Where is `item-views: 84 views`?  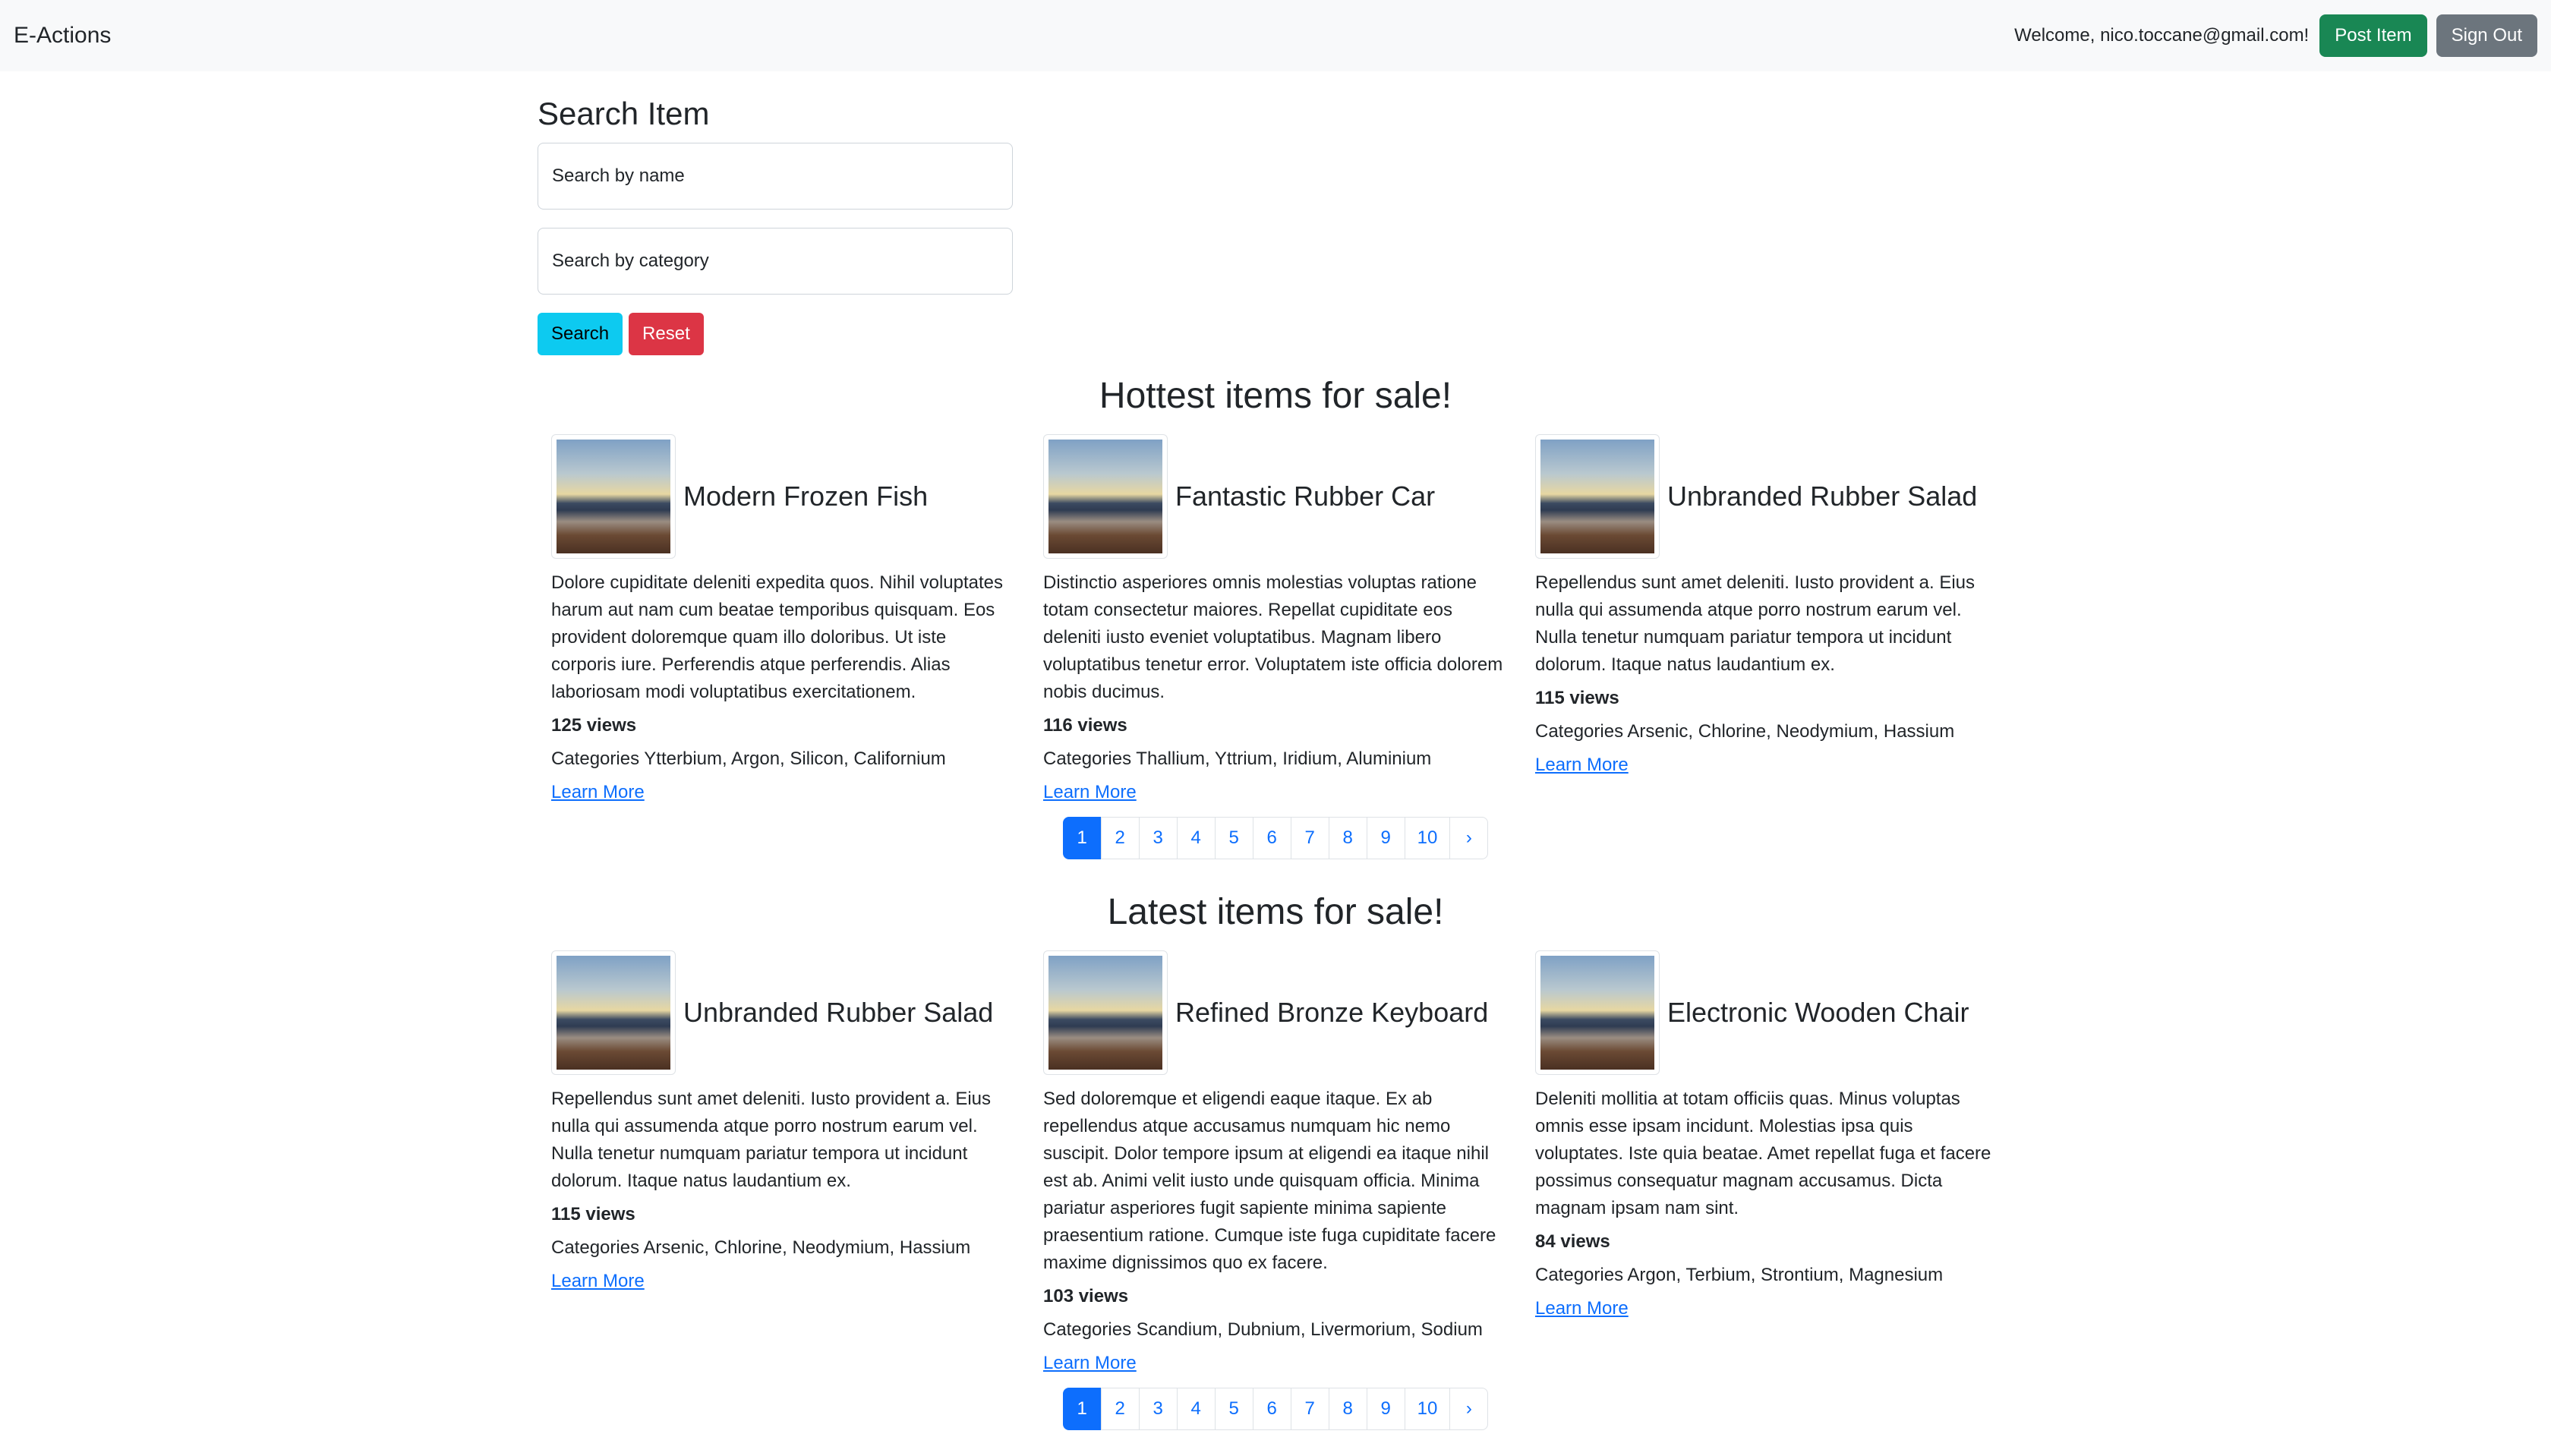
item-views: 84 views is located at coordinates (1572, 1241).